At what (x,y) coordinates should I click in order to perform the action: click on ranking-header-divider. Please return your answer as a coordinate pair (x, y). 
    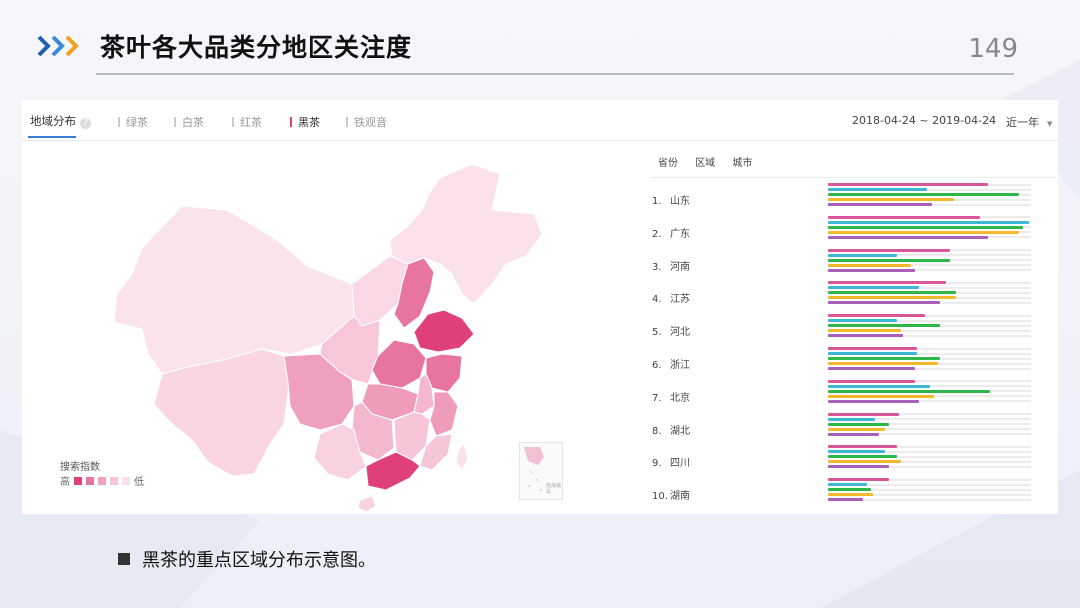
    Looking at the image, I should click on (853, 177).